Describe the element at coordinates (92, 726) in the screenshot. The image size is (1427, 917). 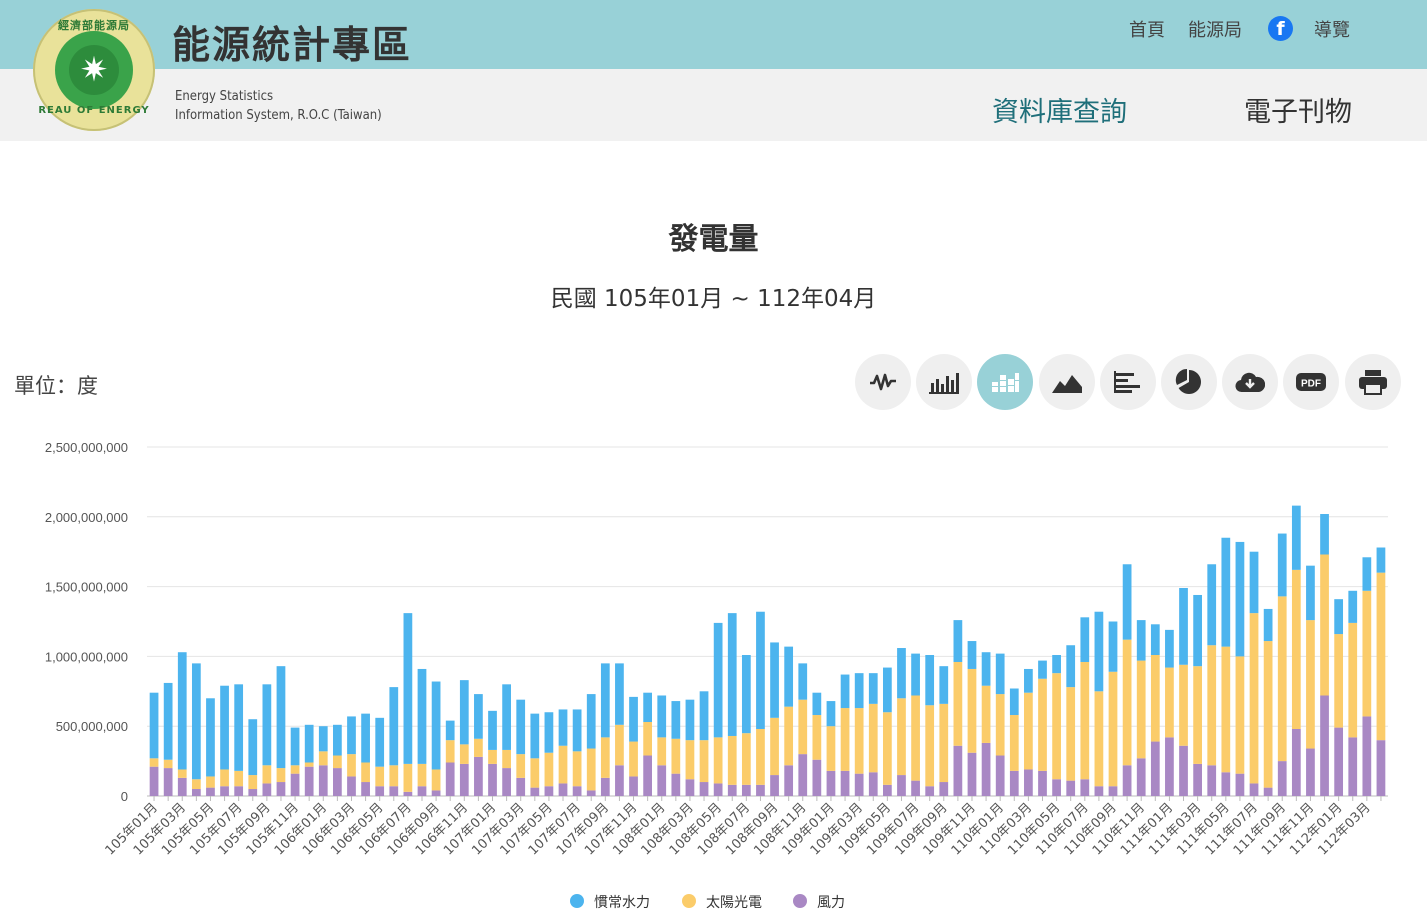
I see `y-tick-label: 500,000,000` at that location.